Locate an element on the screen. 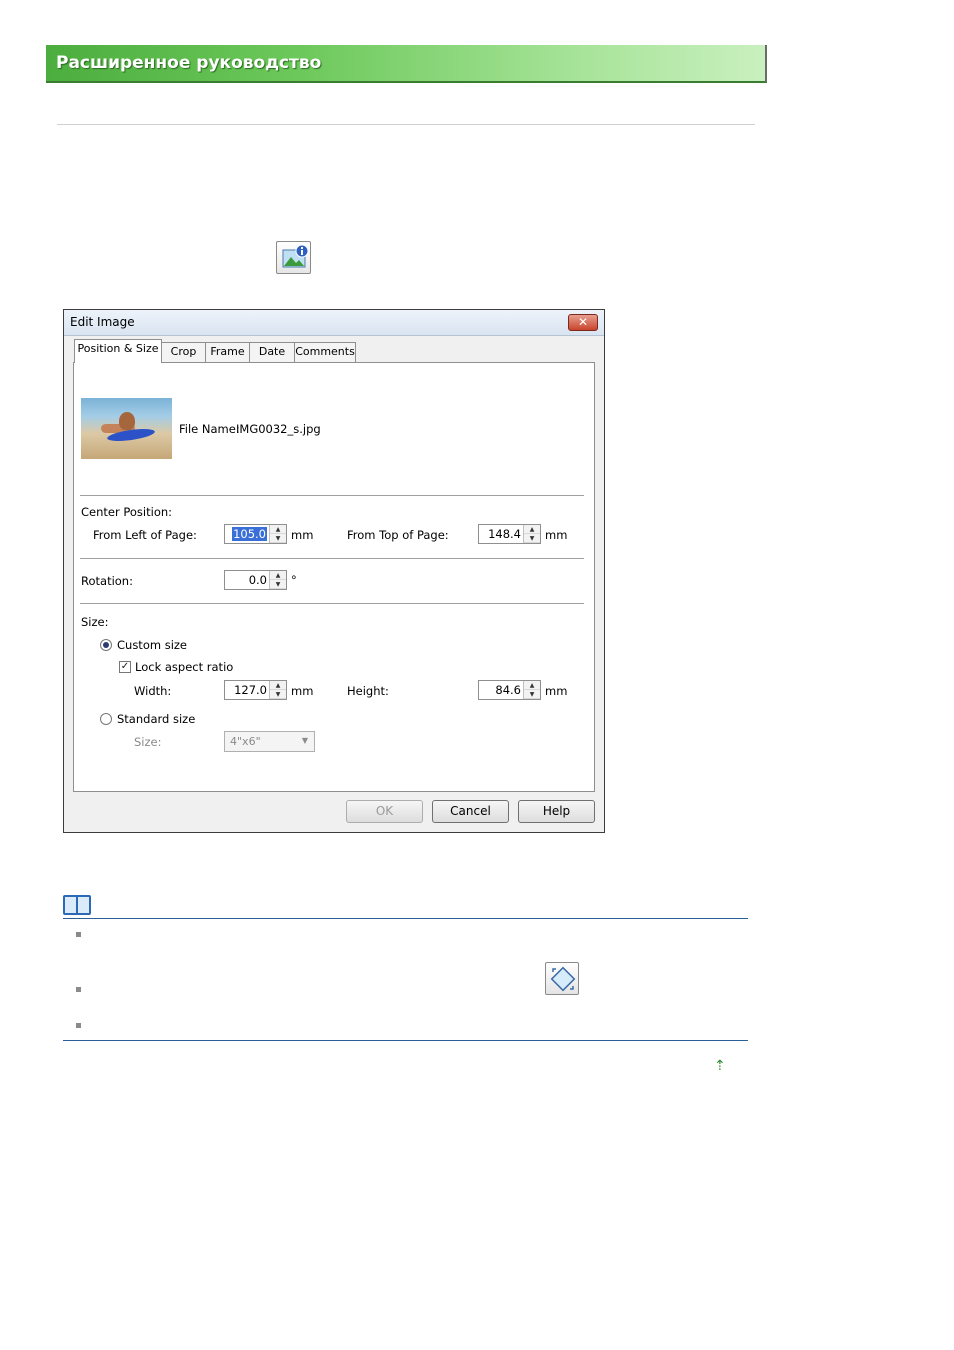  from-left-value: 105.0 is located at coordinates (249, 534).